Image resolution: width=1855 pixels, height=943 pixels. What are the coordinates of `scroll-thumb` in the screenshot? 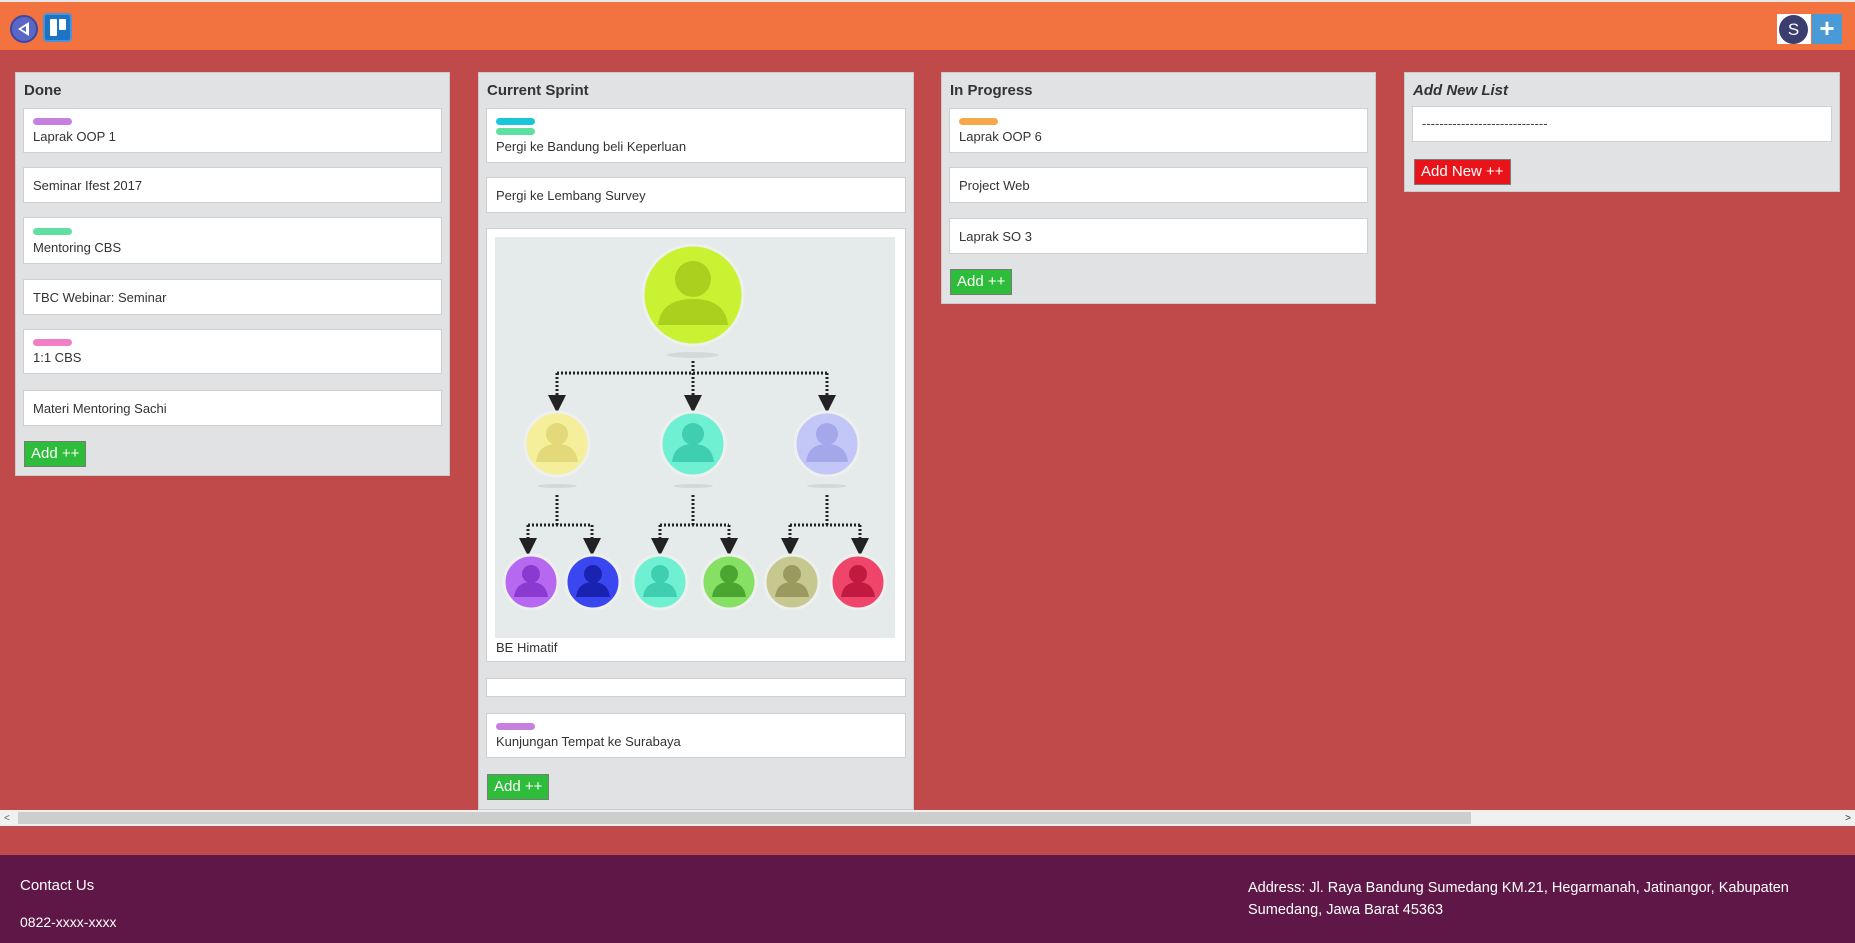 It's located at (744, 818).